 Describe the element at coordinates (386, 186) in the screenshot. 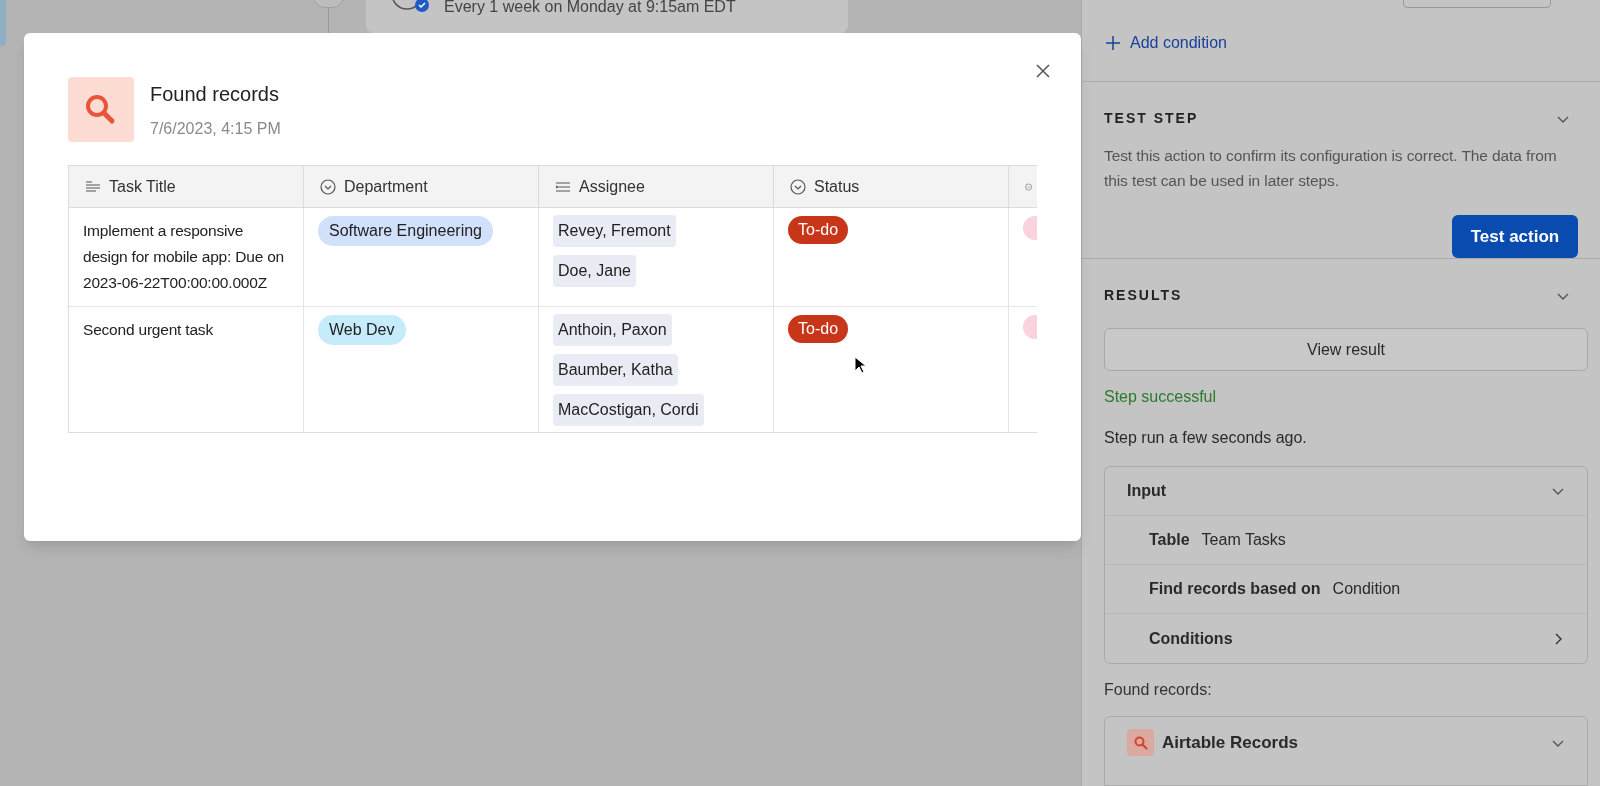

I see `column-label: Department` at that location.